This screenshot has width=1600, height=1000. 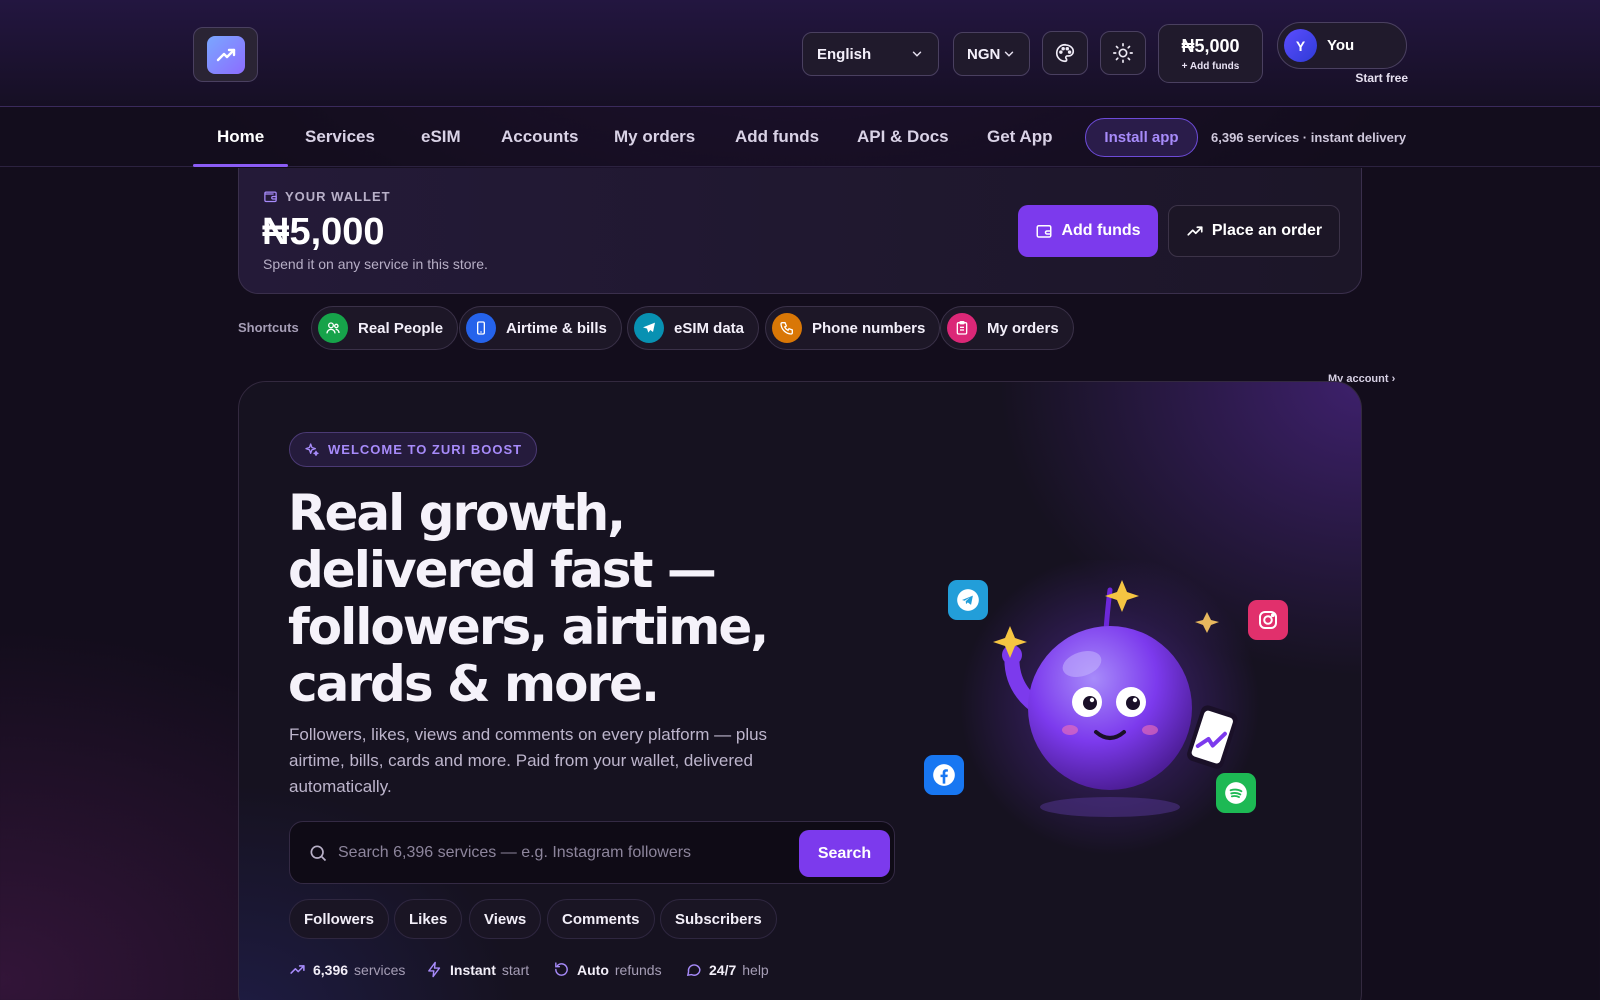 What do you see at coordinates (318, 853) in the screenshot?
I see `search-icon` at bounding box center [318, 853].